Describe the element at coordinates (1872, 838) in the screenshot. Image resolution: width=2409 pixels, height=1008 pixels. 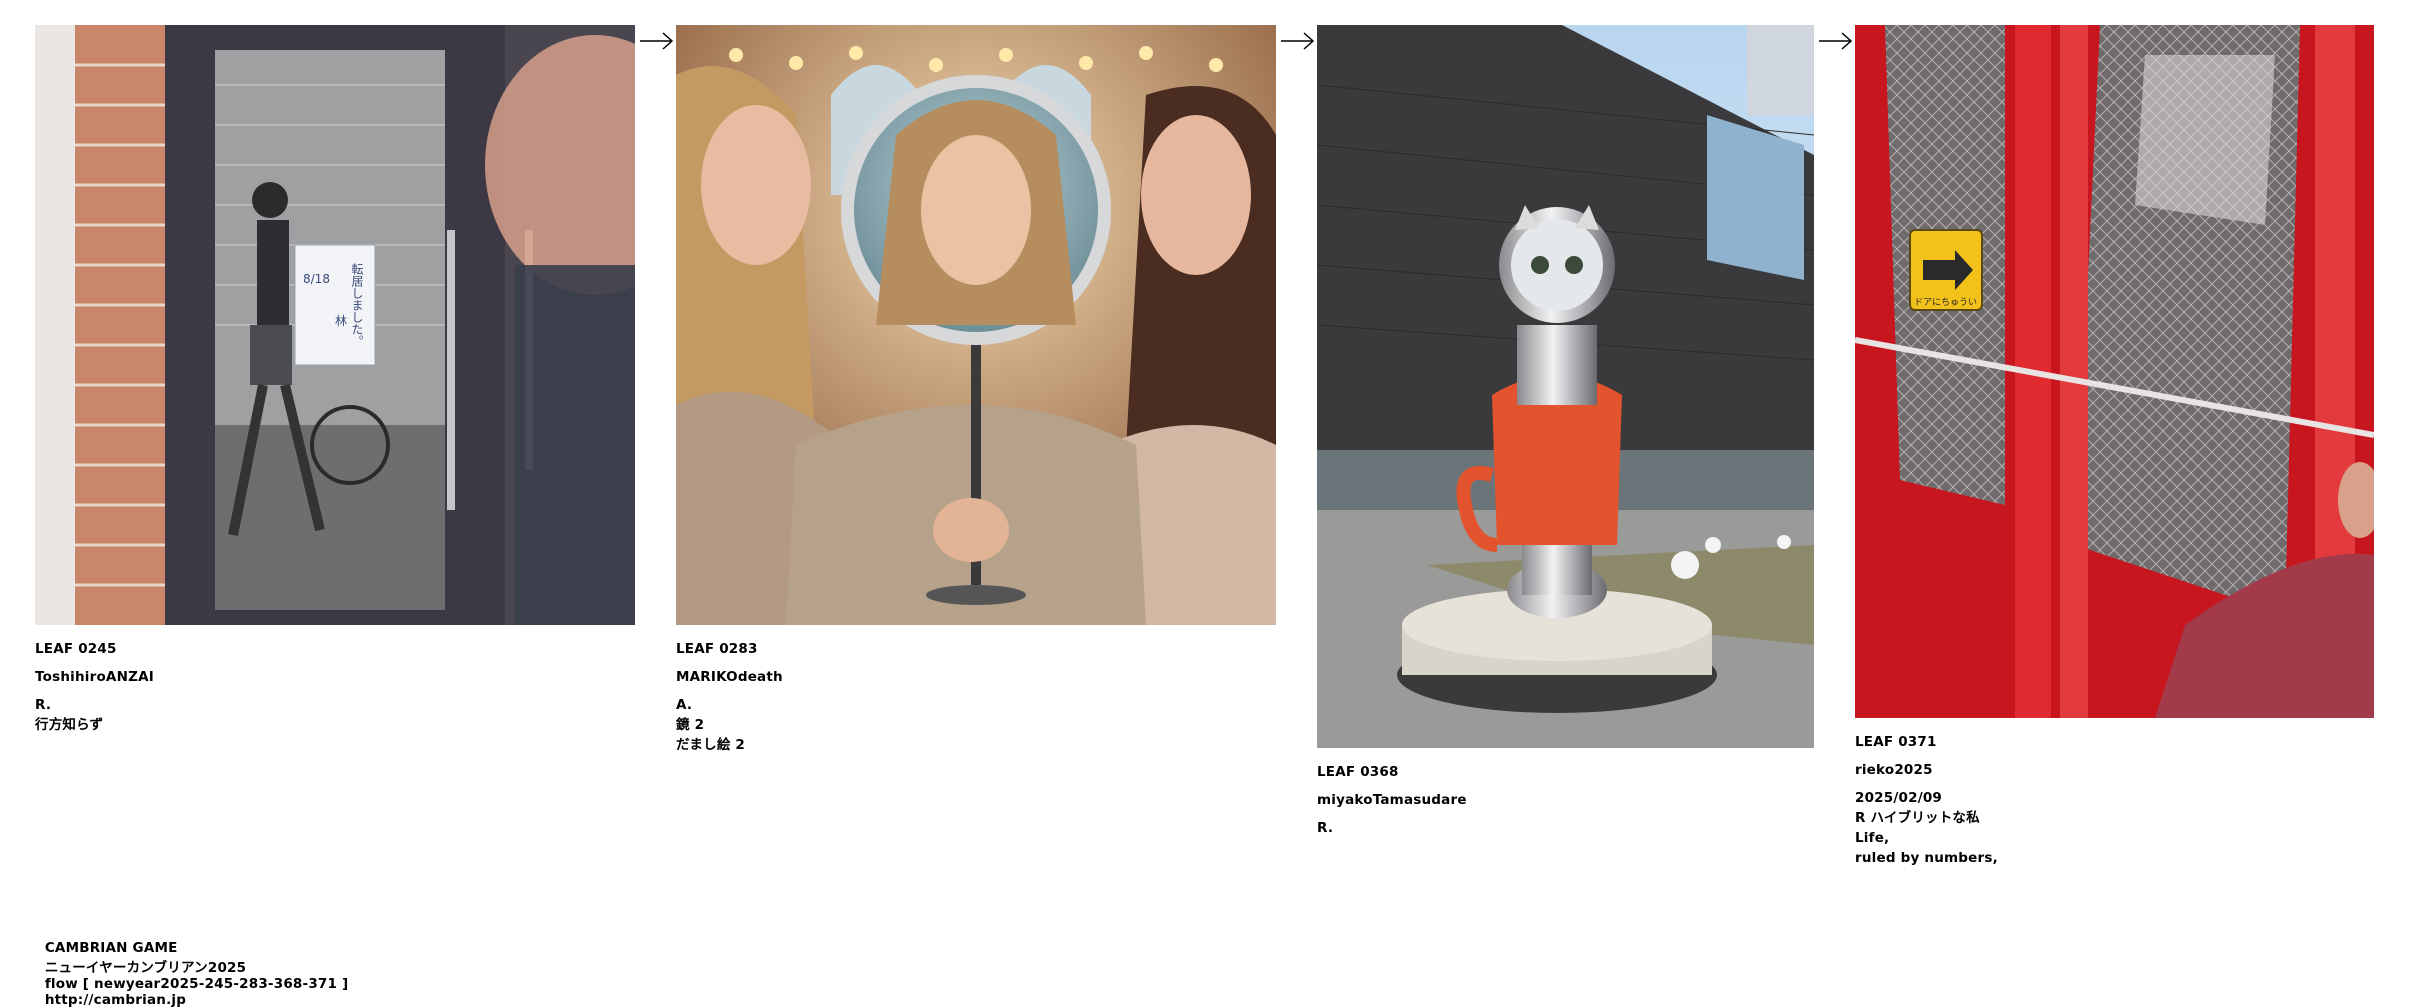
I see `leaf-text-line: Life,` at that location.